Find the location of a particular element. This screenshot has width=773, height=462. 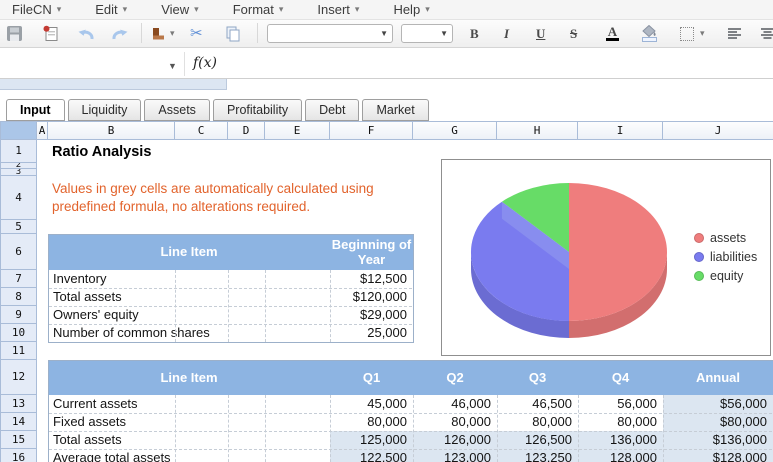

tab-market: Market is located at coordinates (395, 110).